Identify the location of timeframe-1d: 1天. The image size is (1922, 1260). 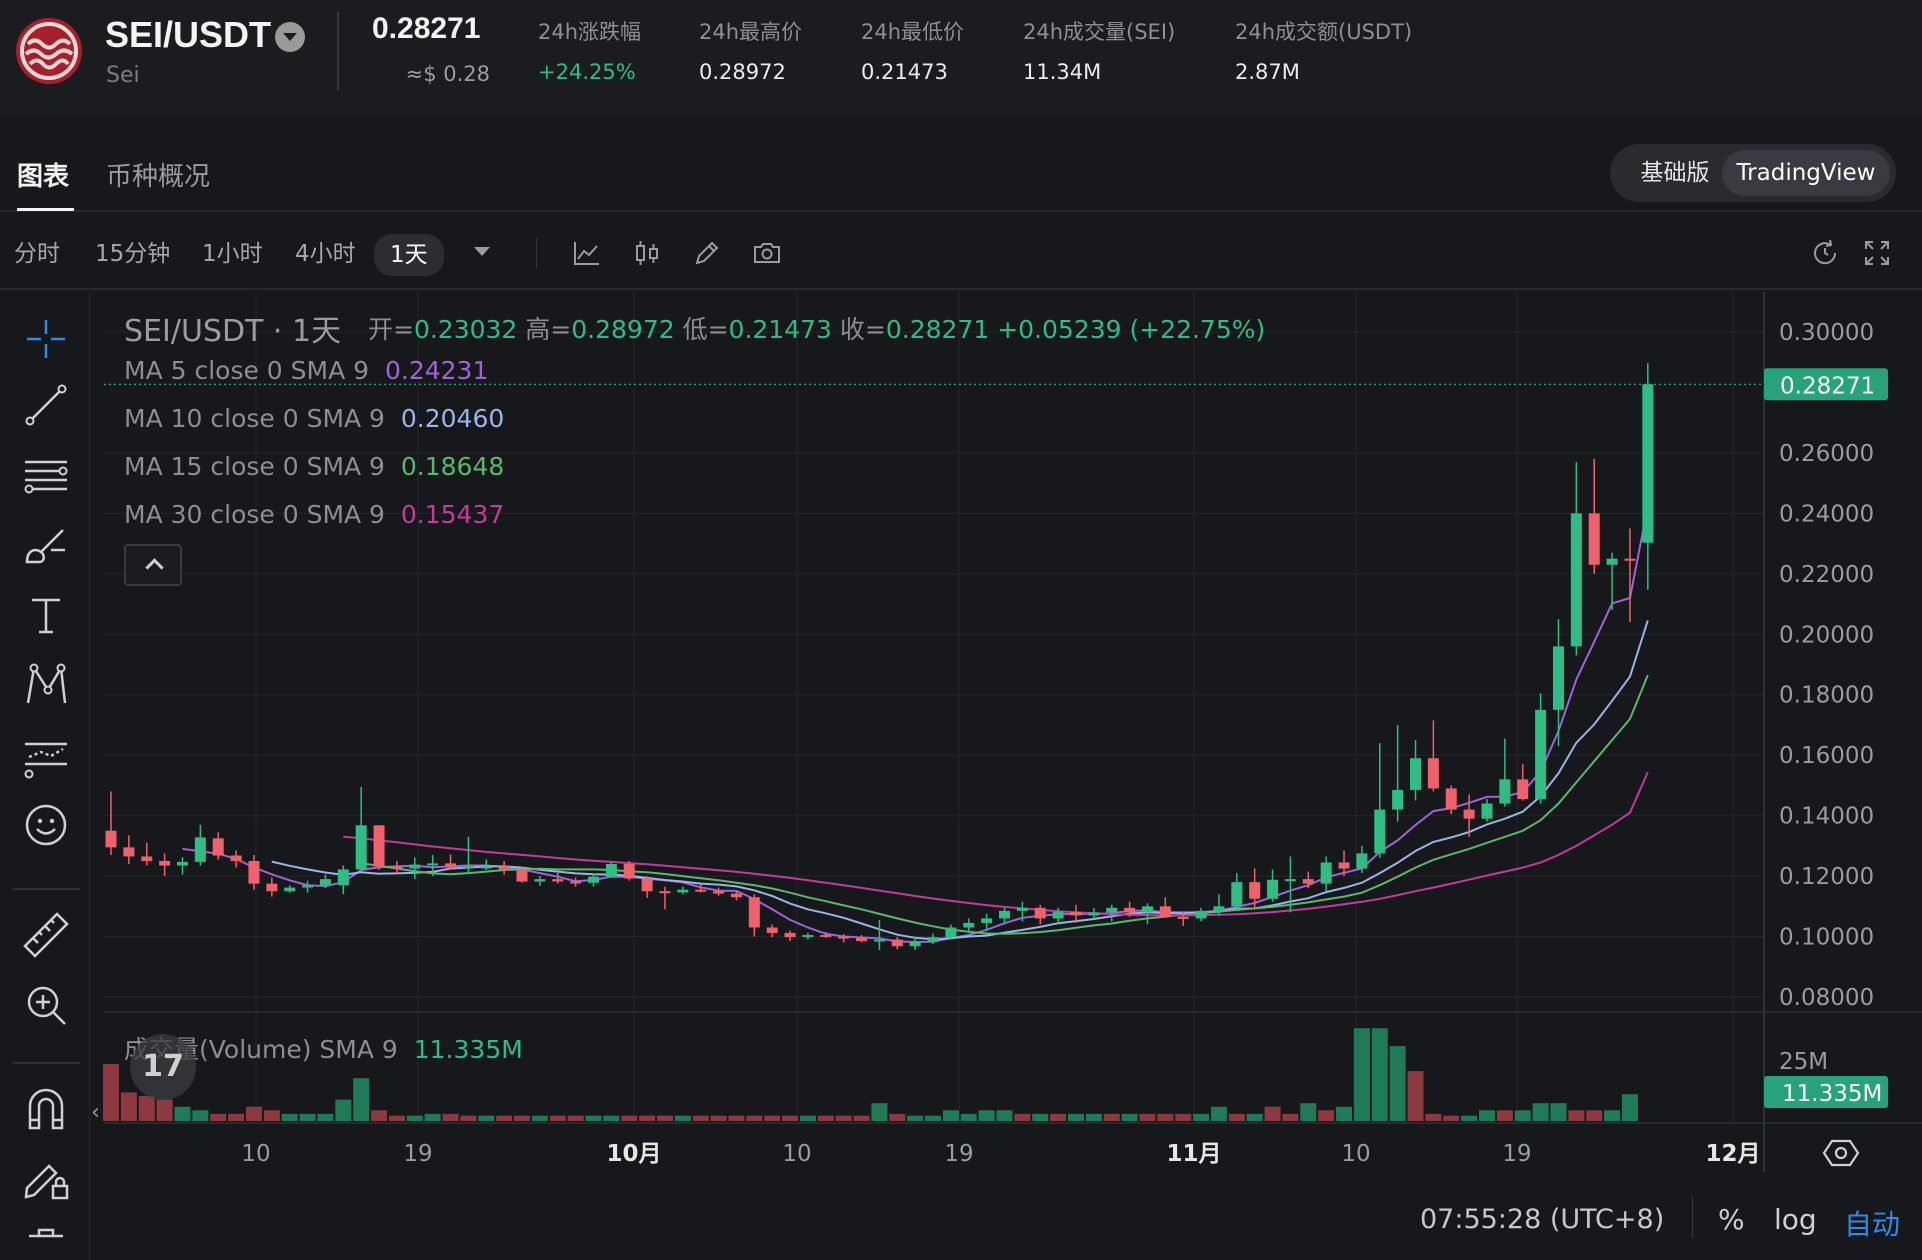
(409, 255).